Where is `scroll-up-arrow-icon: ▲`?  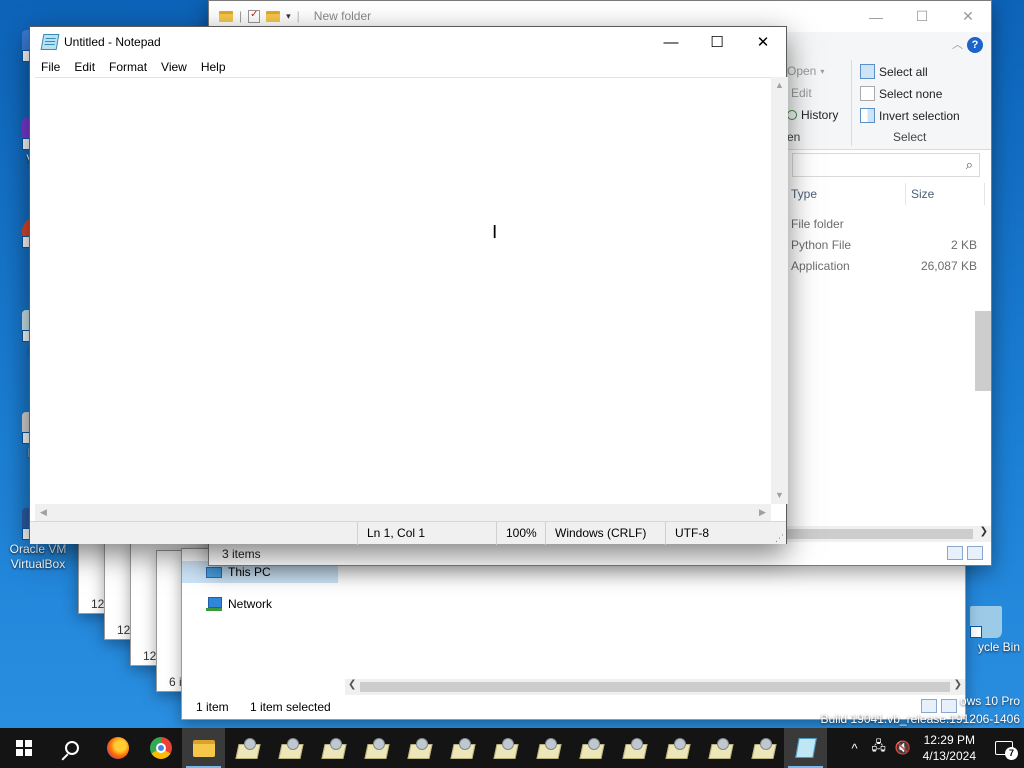 scroll-up-arrow-icon: ▲ is located at coordinates (779, 85).